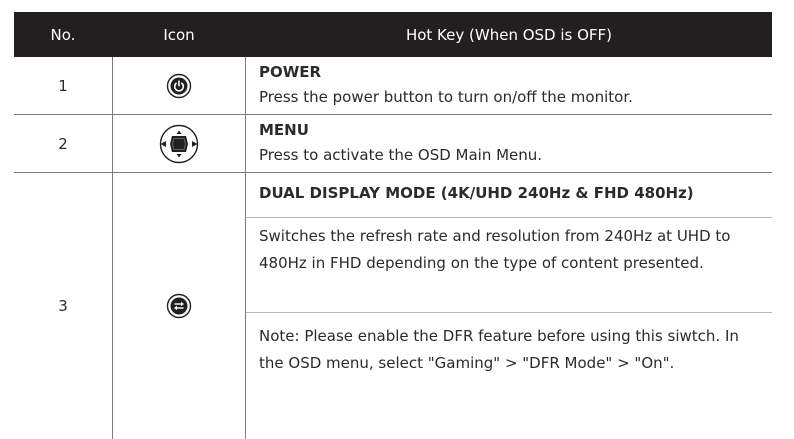 Image resolution: width=794 pixels, height=439 pixels. What do you see at coordinates (63, 34) in the screenshot?
I see `header-no: No.` at bounding box center [63, 34].